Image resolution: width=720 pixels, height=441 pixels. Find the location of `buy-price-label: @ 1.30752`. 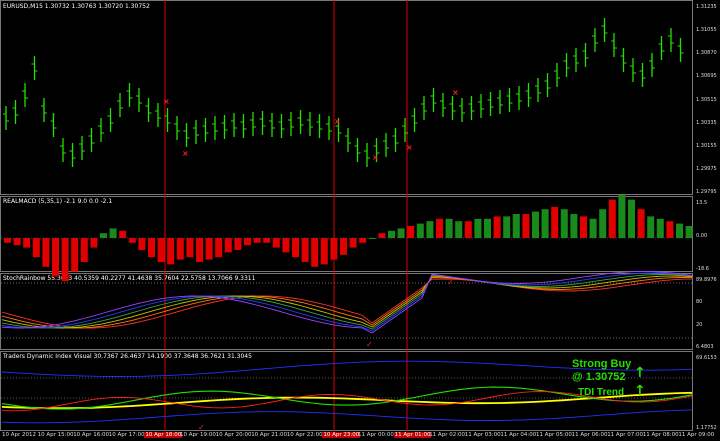

buy-price-label: @ 1.30752 is located at coordinates (599, 377).